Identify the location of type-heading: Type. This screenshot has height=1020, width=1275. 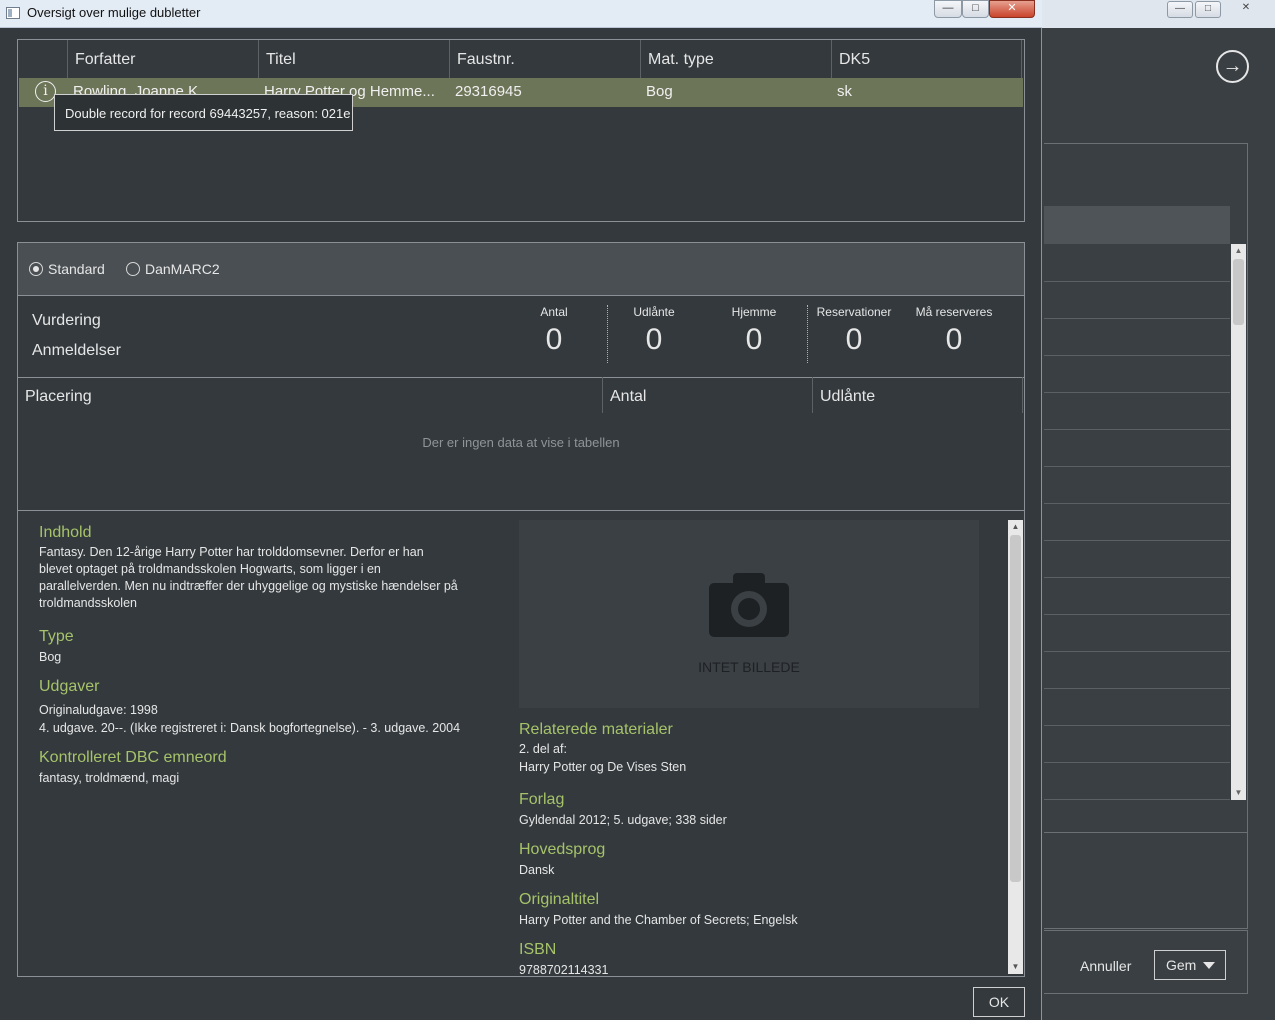
(56, 636).